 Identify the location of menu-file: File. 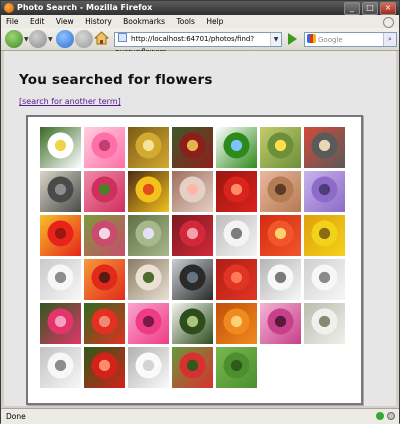
(12, 21).